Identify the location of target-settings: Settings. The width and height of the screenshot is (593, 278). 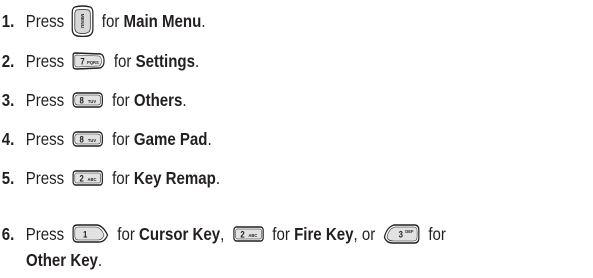
(165, 61).